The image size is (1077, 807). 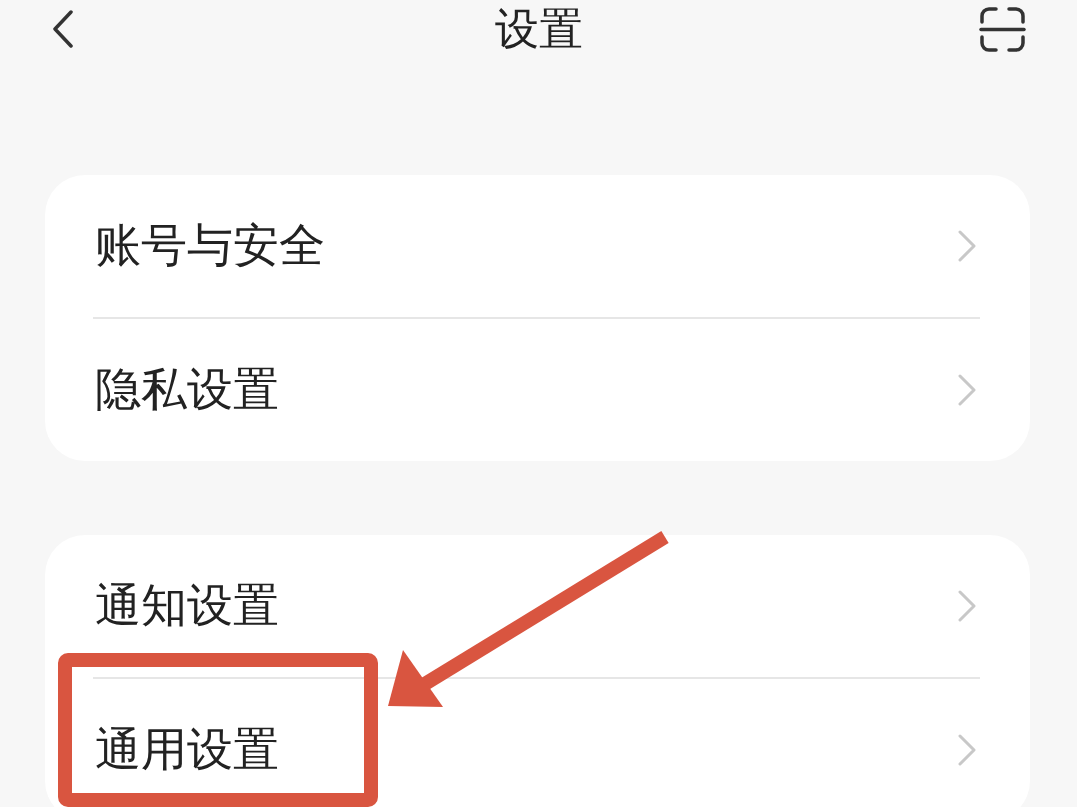 What do you see at coordinates (63, 29) in the screenshot?
I see `back-icon` at bounding box center [63, 29].